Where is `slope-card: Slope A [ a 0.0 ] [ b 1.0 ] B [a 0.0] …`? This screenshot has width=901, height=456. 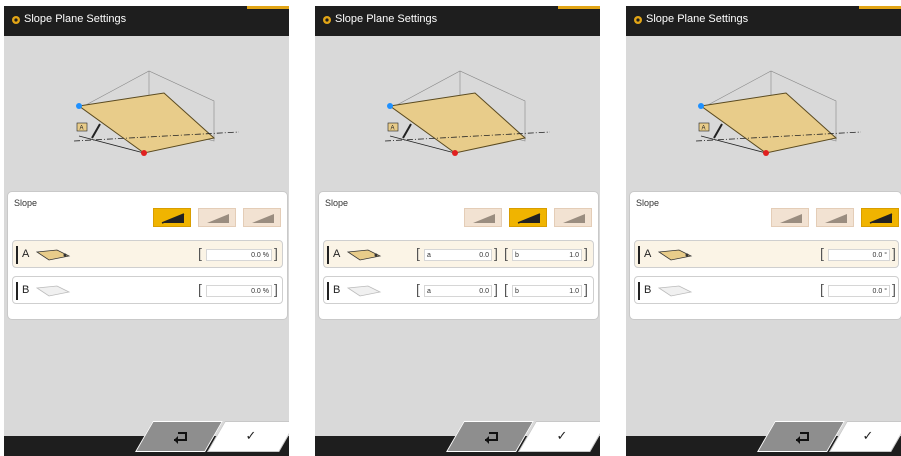
slope-card: Slope A [ a 0.0 ] [ b 1.0 ] B [a 0.0] … is located at coordinates (458, 255).